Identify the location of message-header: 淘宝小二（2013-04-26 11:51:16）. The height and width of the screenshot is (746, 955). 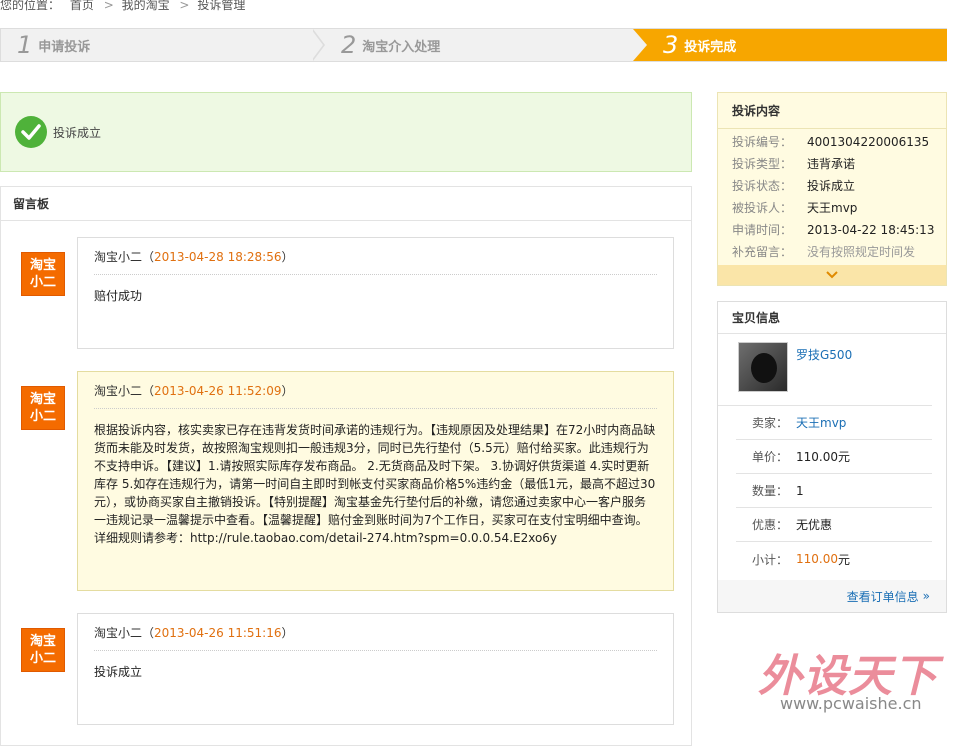
(375, 637).